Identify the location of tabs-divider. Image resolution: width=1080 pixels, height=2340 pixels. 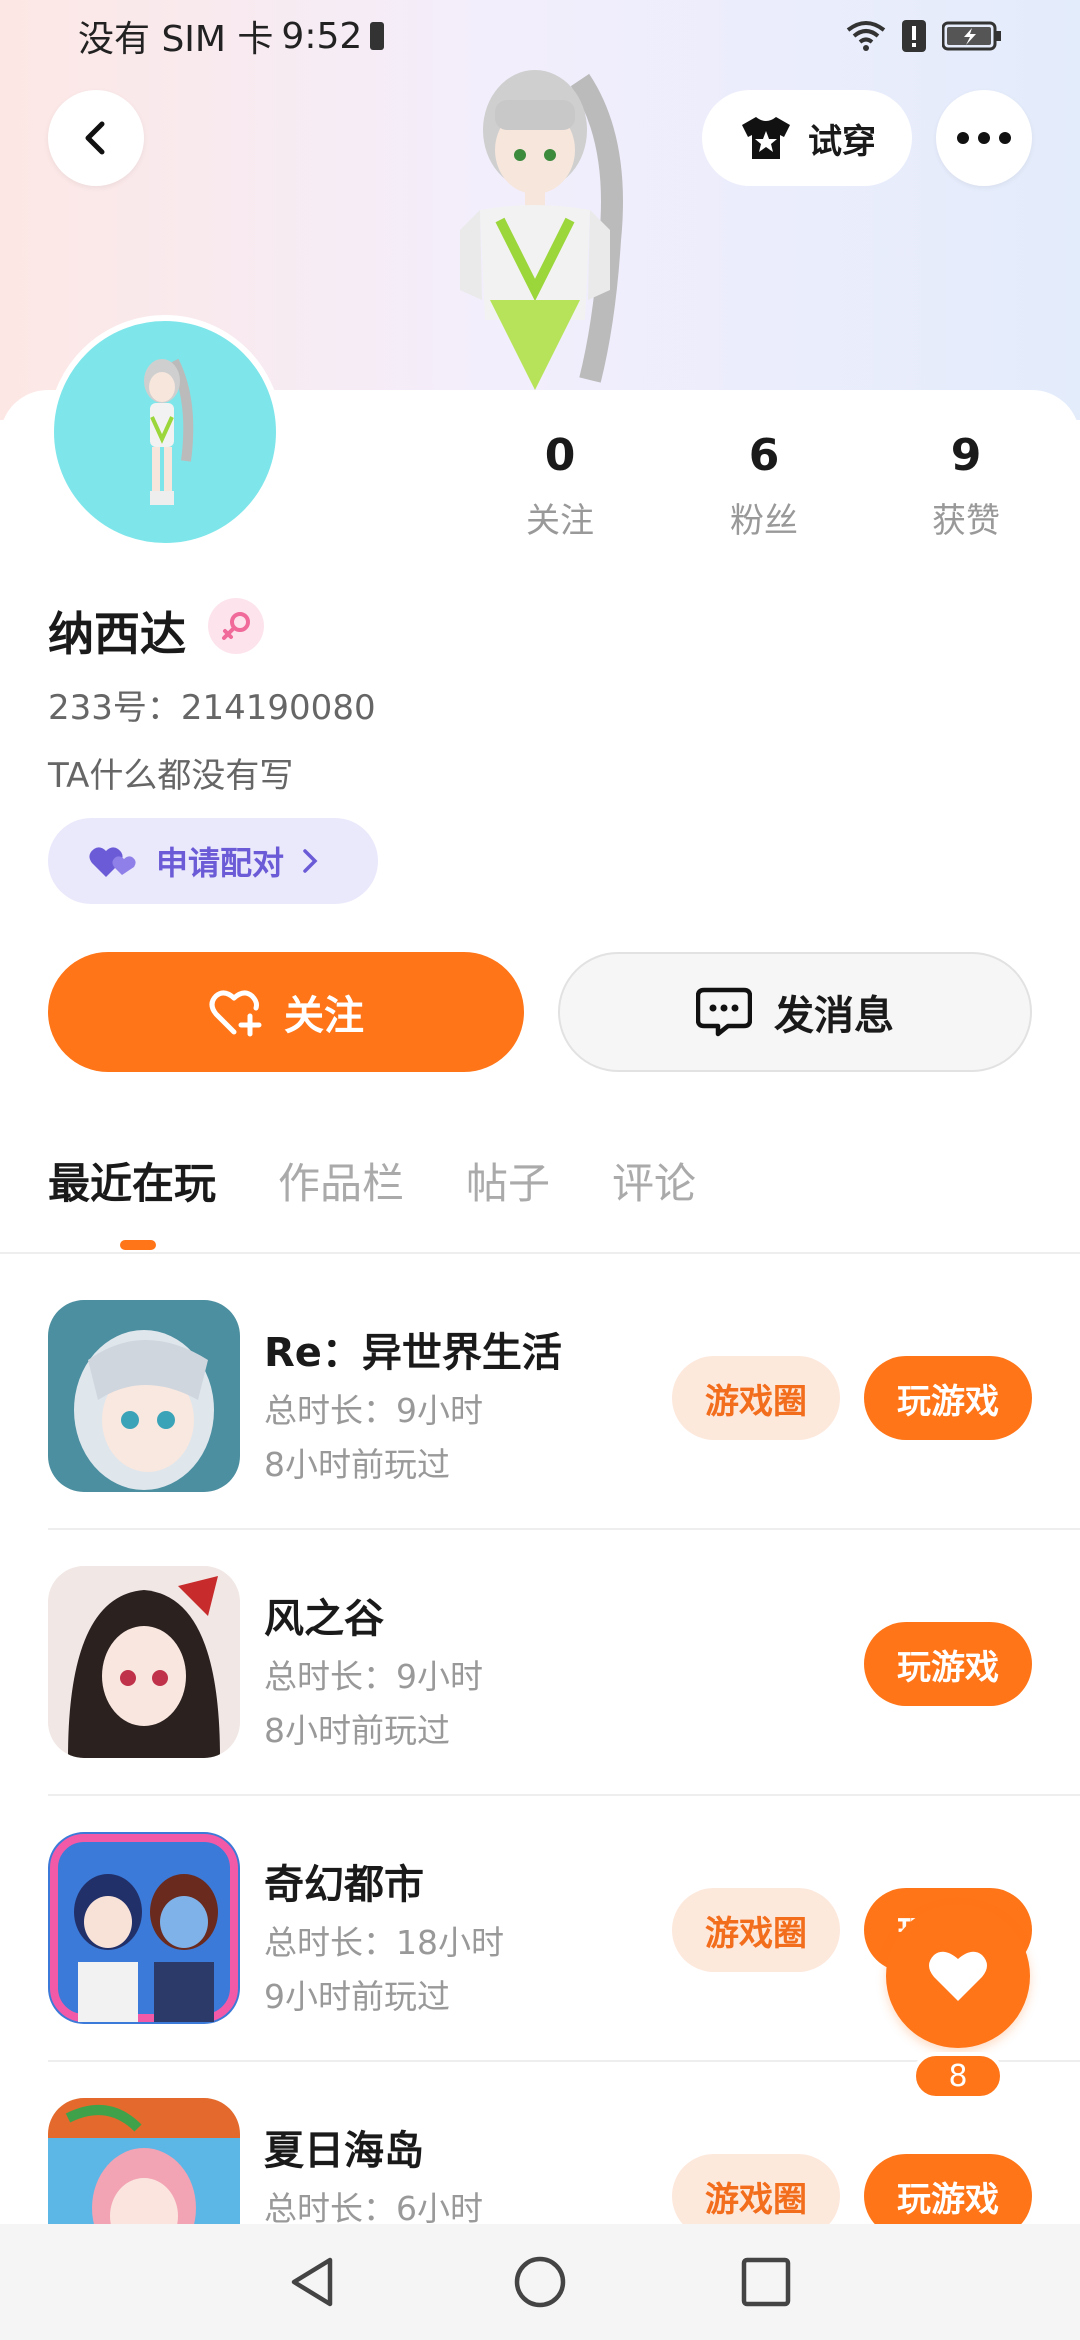
(540, 1253).